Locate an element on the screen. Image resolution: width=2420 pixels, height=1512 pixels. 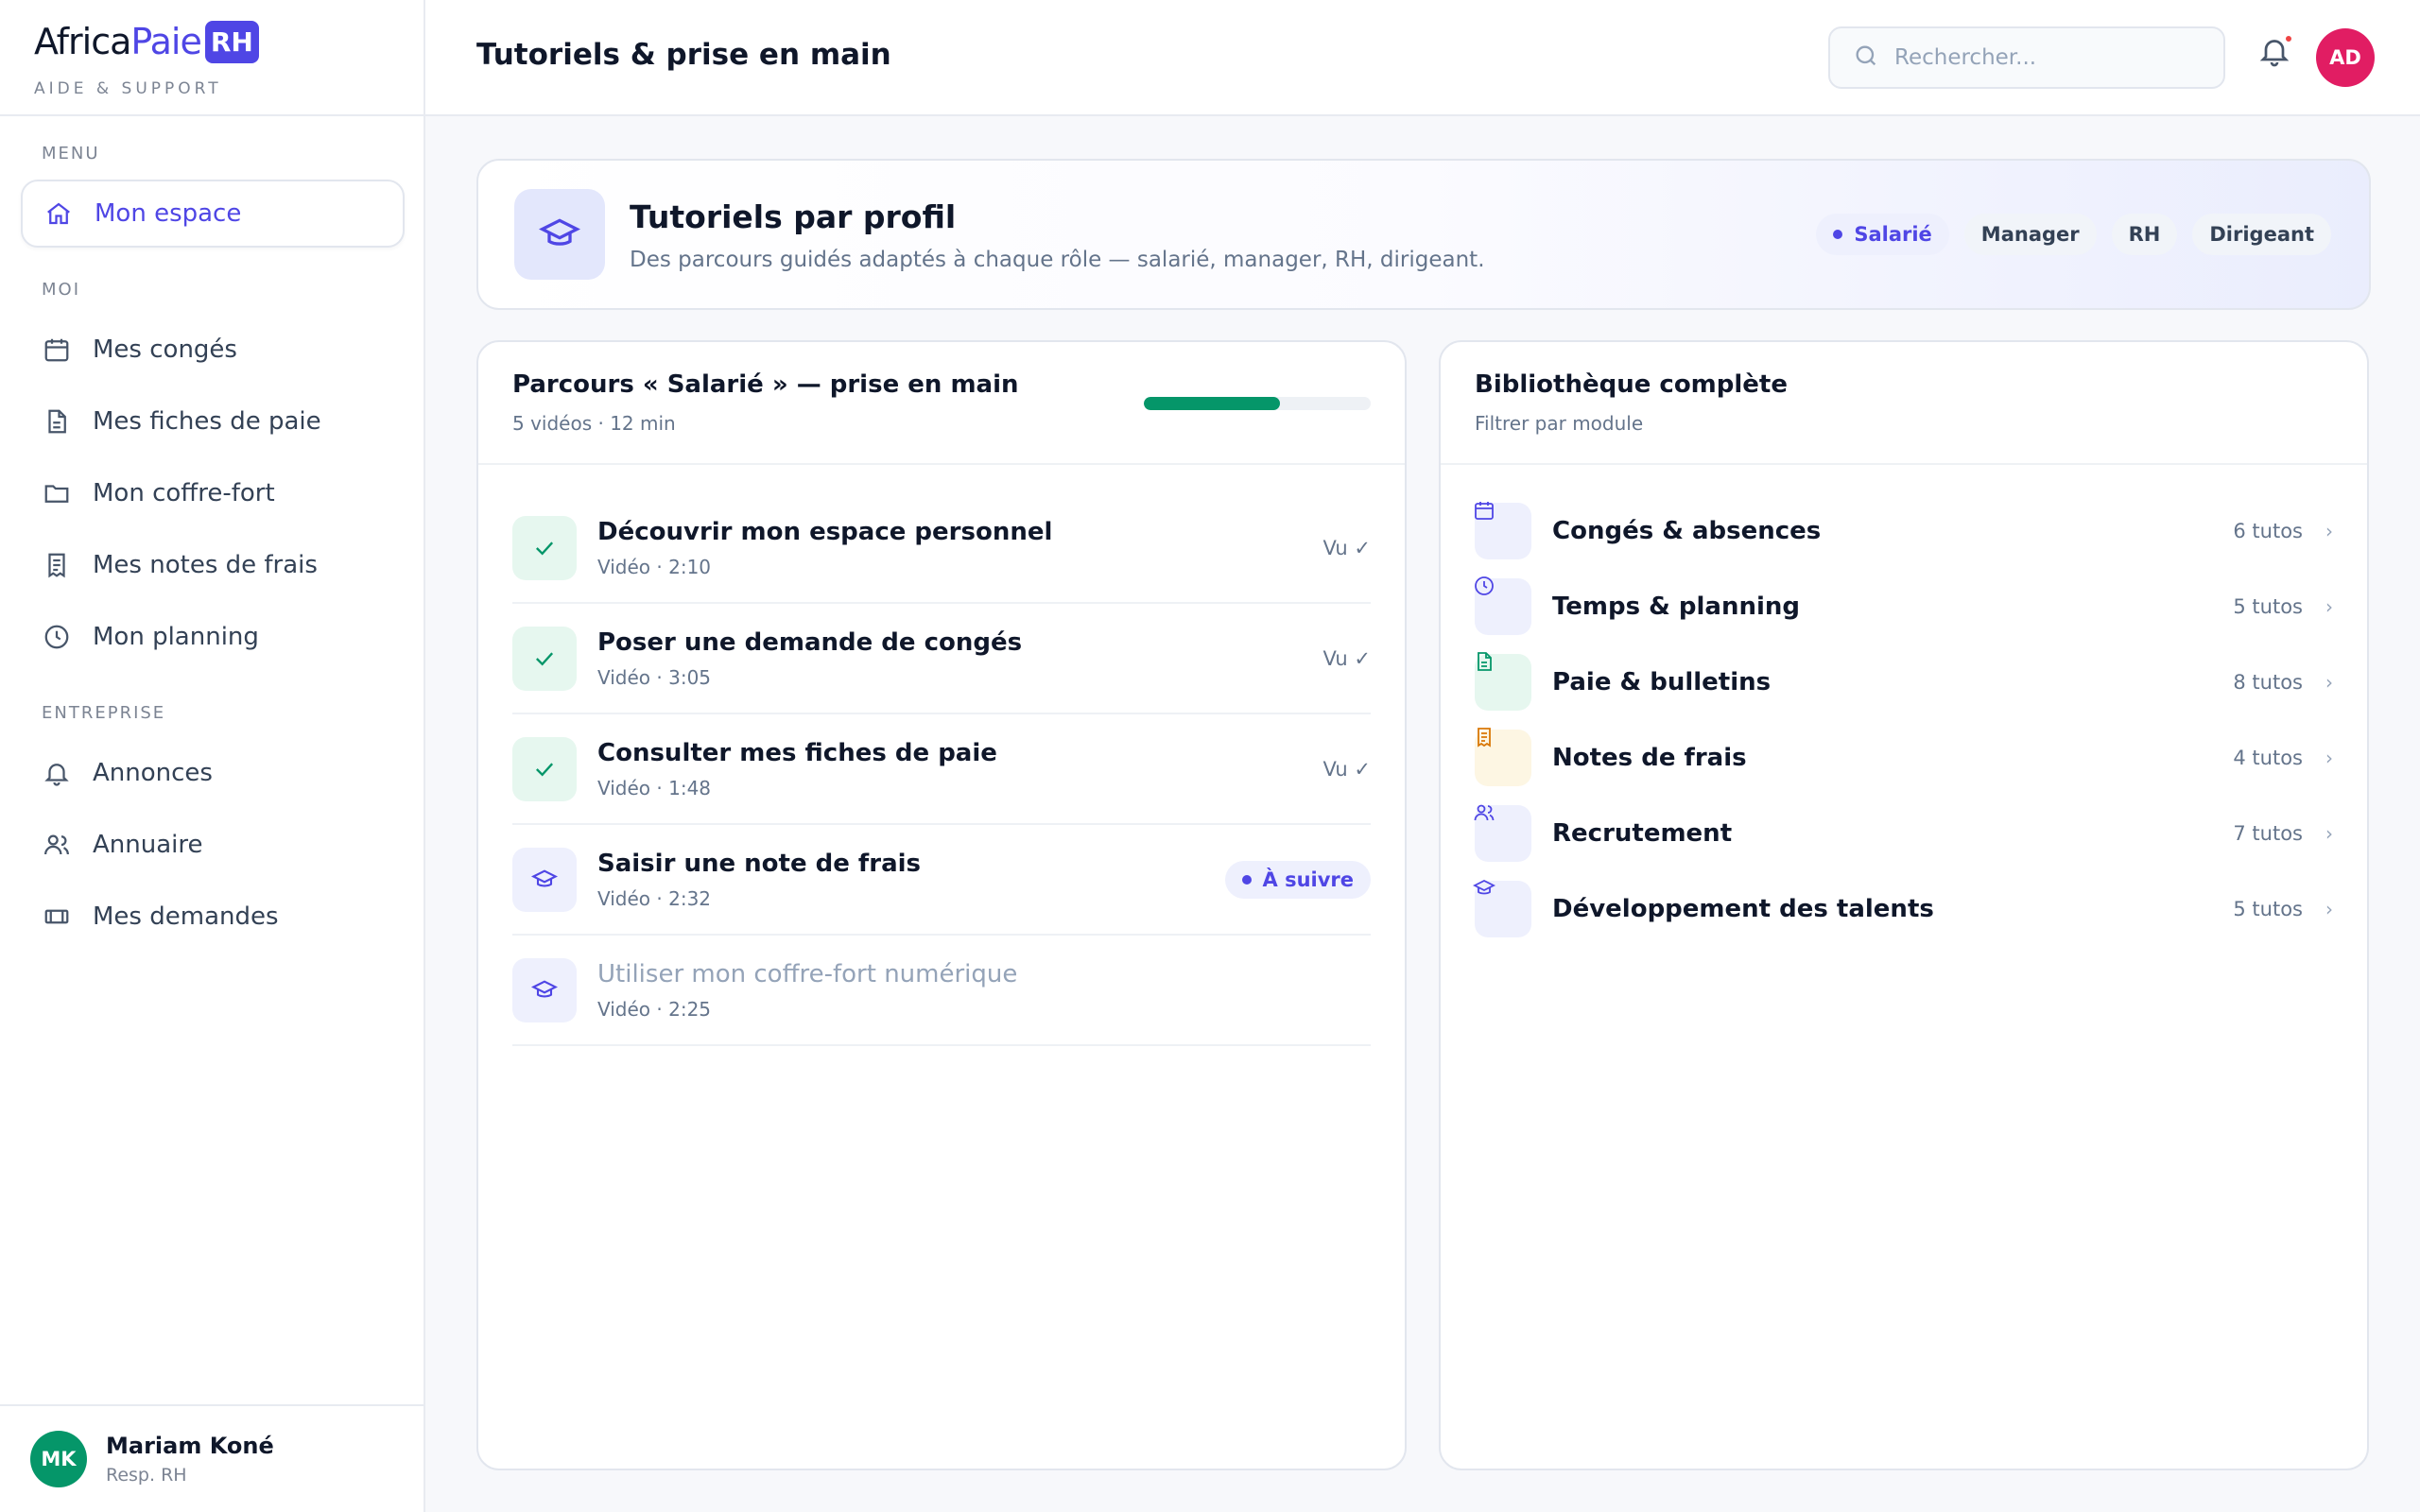
user-avatar-button: AD is located at coordinates (2345, 57).